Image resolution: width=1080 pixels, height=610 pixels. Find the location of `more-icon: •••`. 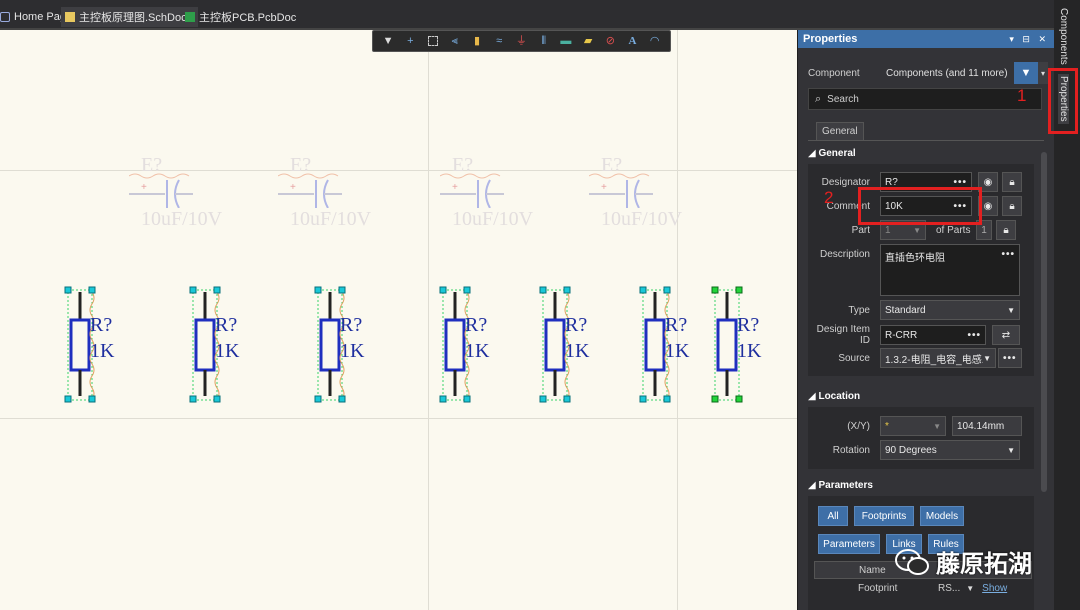

more-icon: ••• is located at coordinates (974, 335).